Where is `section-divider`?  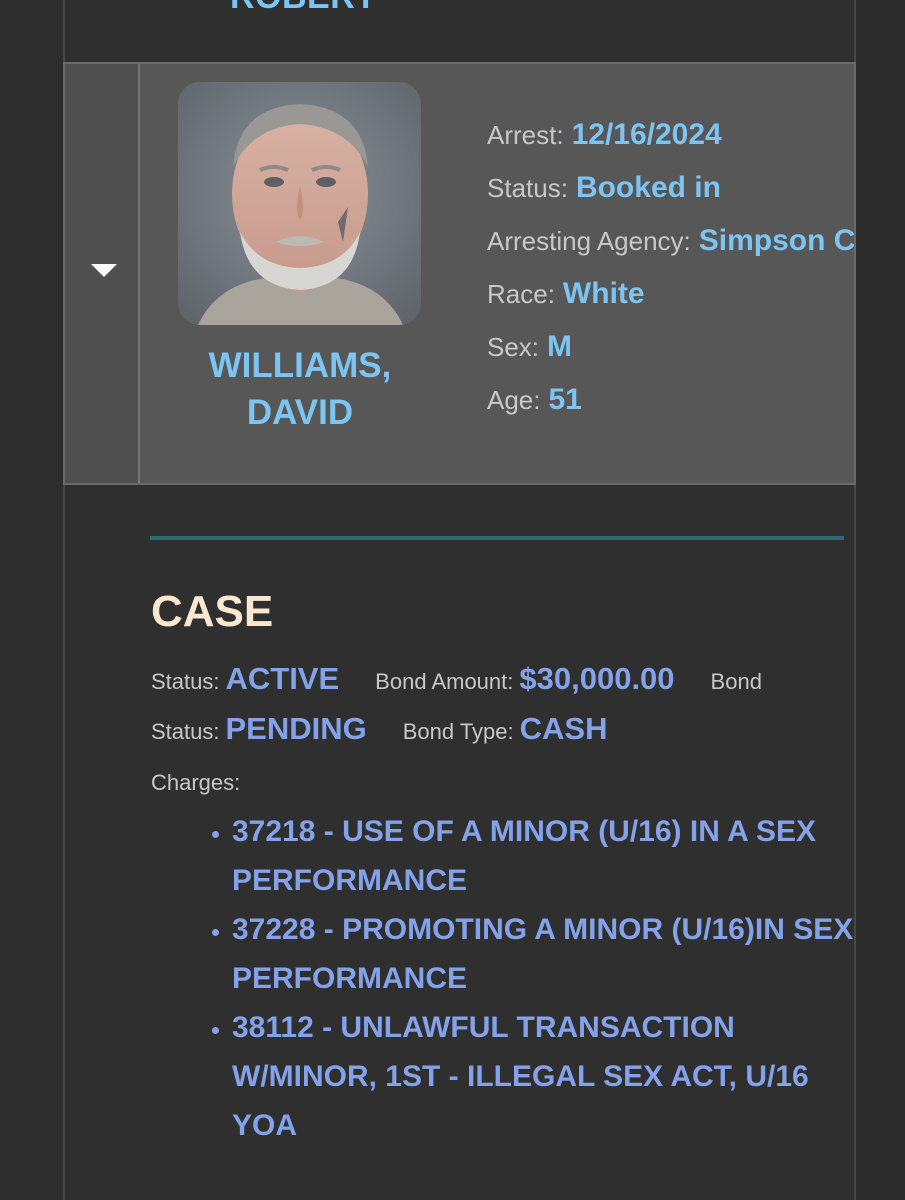
section-divider is located at coordinates (497, 538).